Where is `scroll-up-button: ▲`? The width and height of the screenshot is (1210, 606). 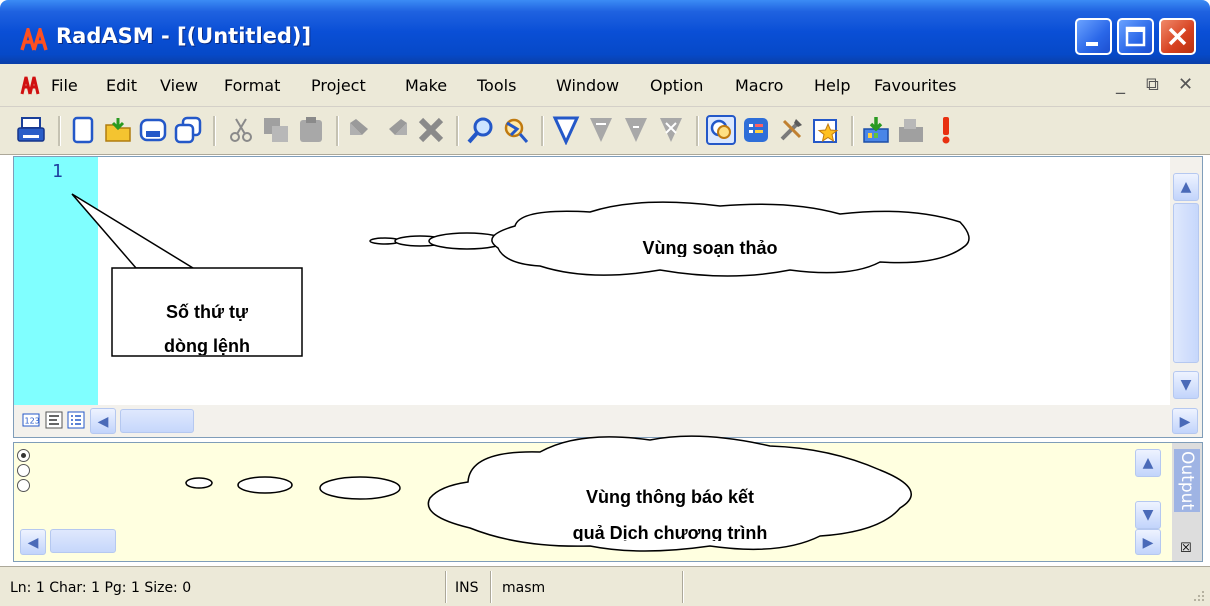
scroll-up-button: ▲ is located at coordinates (1186, 187).